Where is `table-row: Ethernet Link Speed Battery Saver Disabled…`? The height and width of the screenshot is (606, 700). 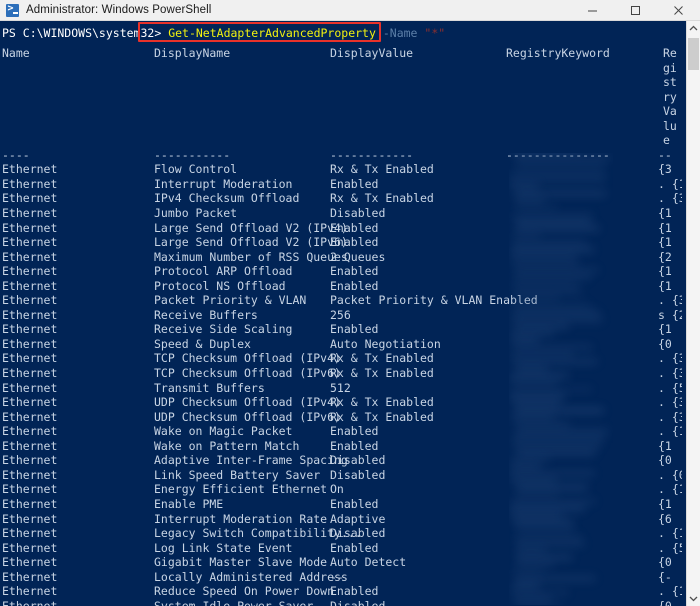 table-row: Ethernet Link Speed Battery Saver Disabled… is located at coordinates (344, 475).